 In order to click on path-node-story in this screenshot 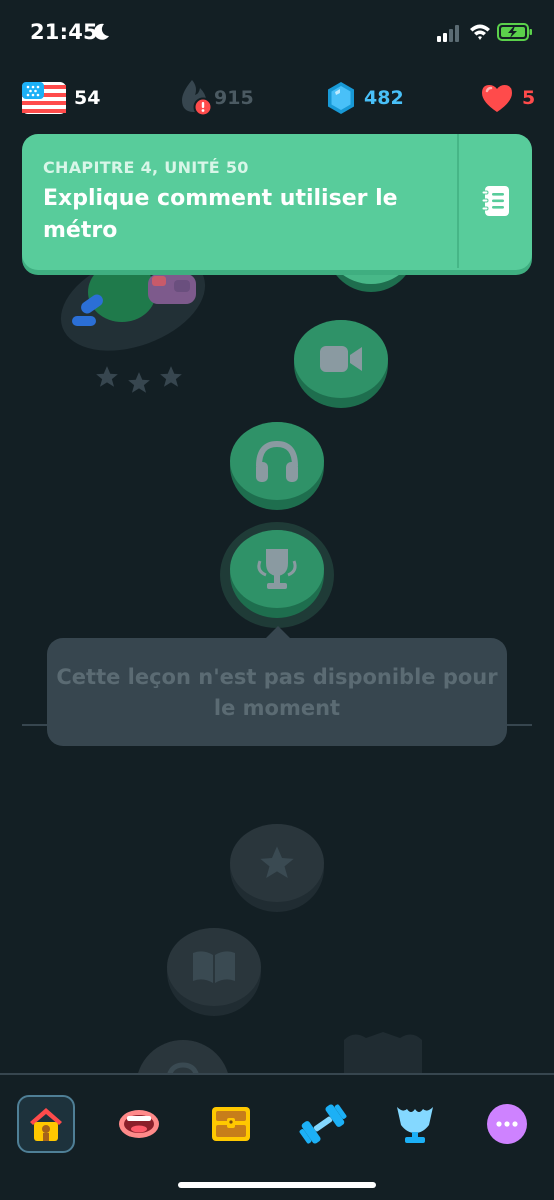, I will do `click(214, 972)`.